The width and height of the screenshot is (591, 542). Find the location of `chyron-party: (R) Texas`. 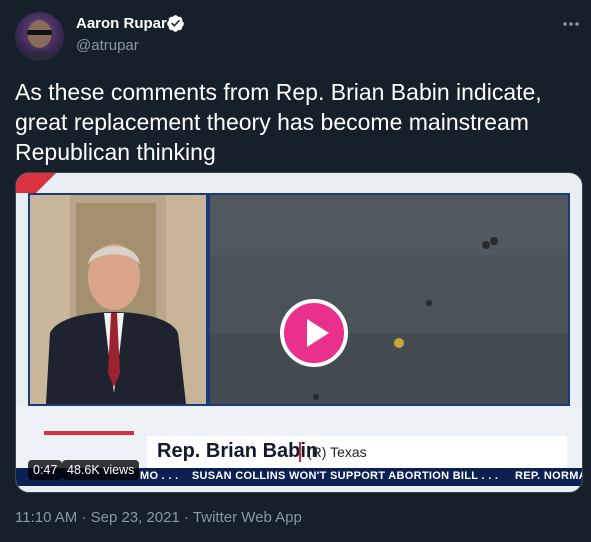

chyron-party: (R) Texas is located at coordinates (337, 452).